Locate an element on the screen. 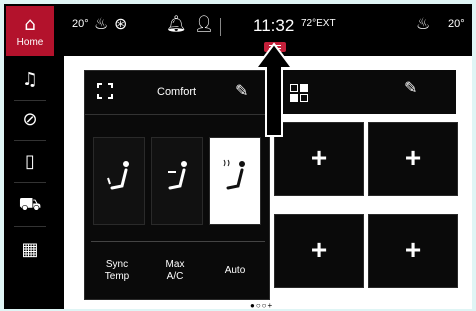 Image resolution: width=476 pixels, height=311 pixels. heated-seat-icon is located at coordinates (234, 174).